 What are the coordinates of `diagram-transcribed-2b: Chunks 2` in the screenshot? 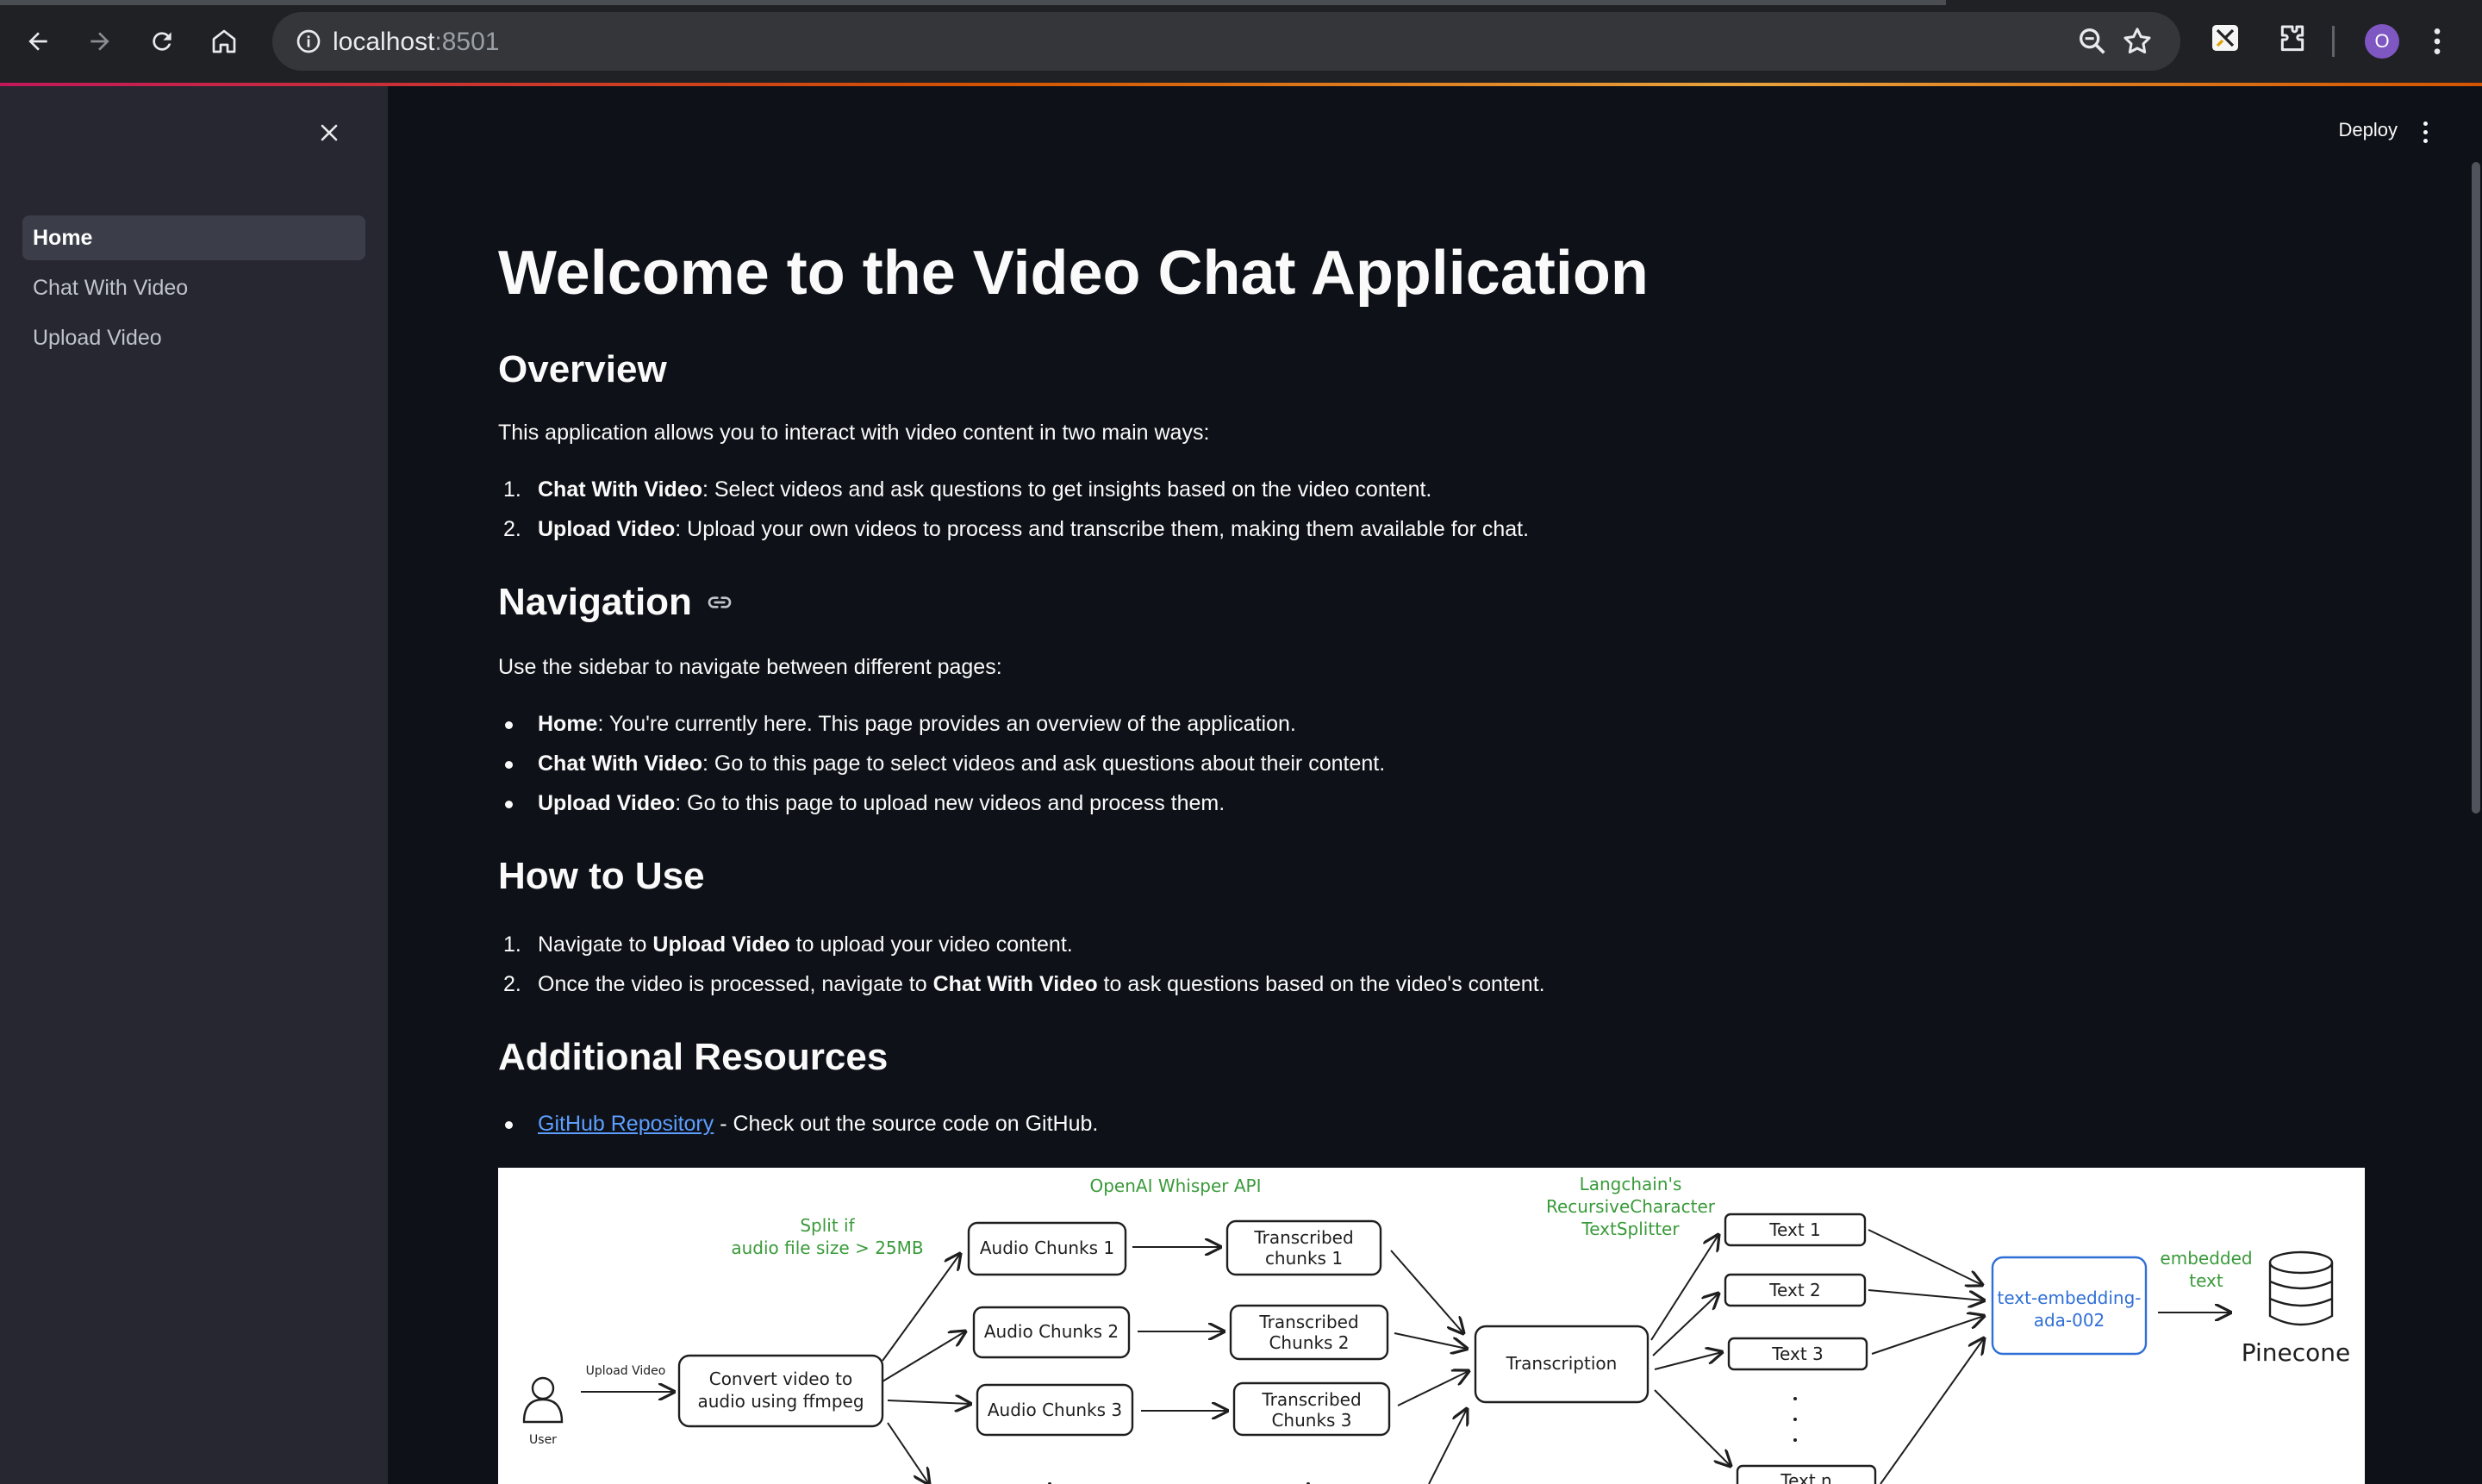 It's located at (1309, 1343).